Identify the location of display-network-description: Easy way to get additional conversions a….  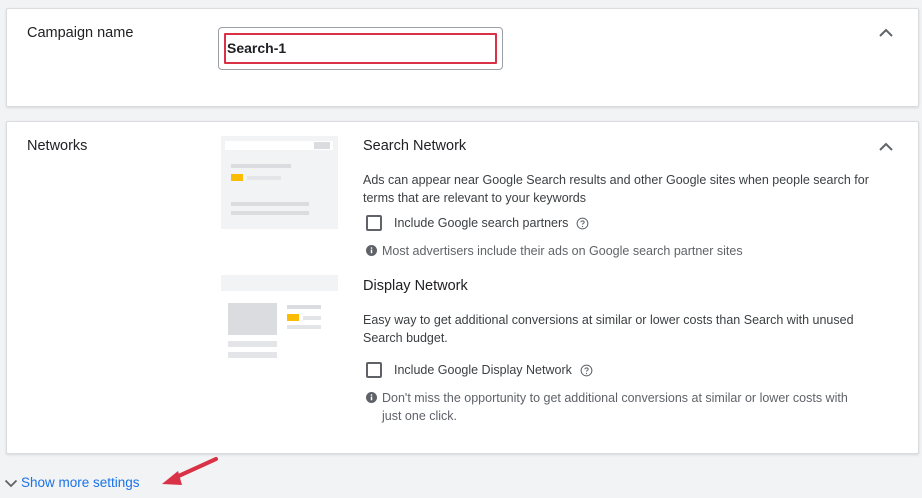
(608, 329).